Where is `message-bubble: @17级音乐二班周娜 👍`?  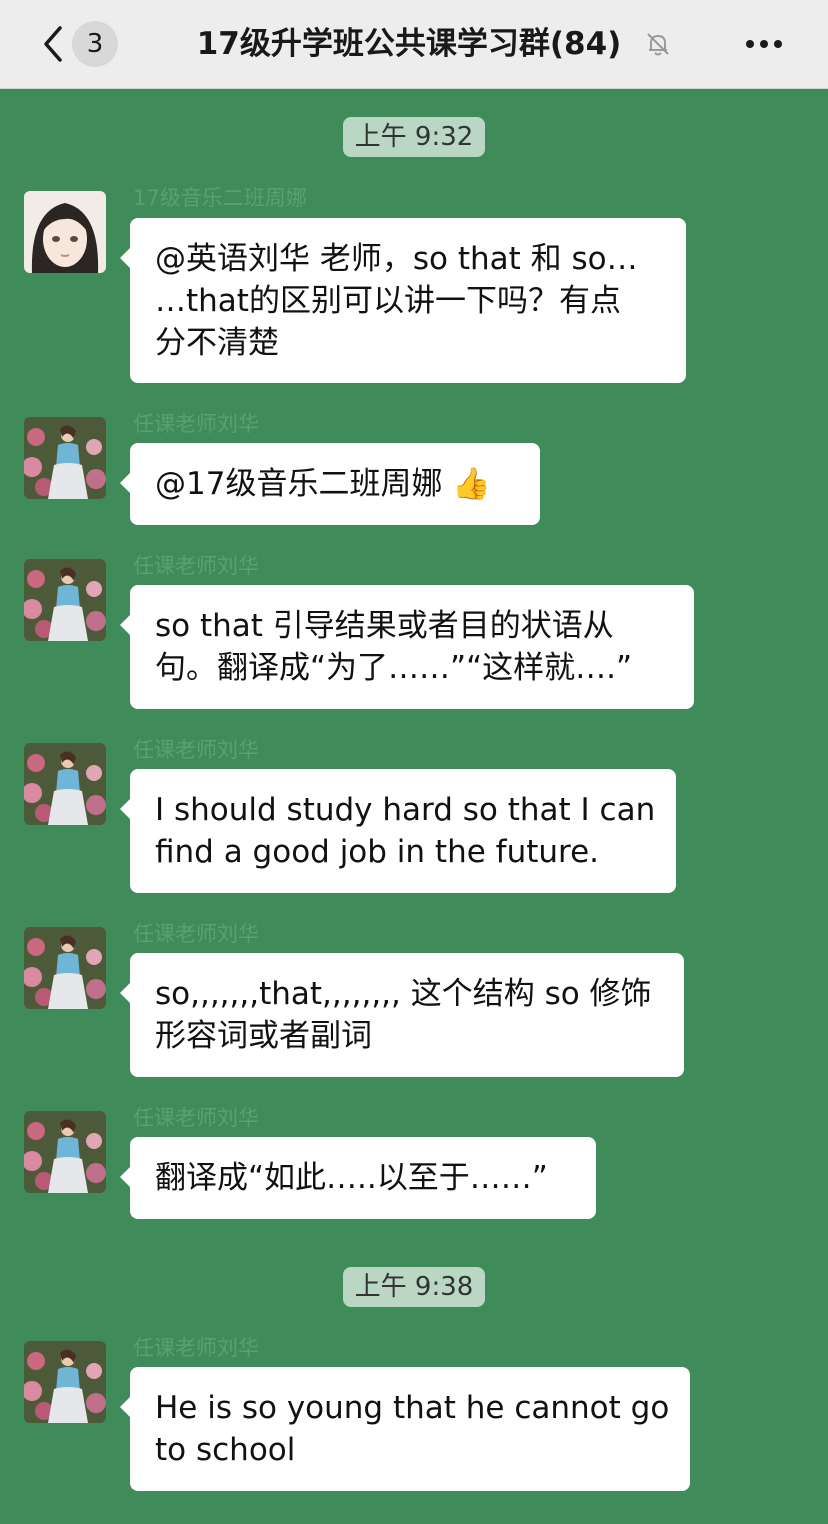 message-bubble: @17级音乐二班周娜 👍 is located at coordinates (330, 484).